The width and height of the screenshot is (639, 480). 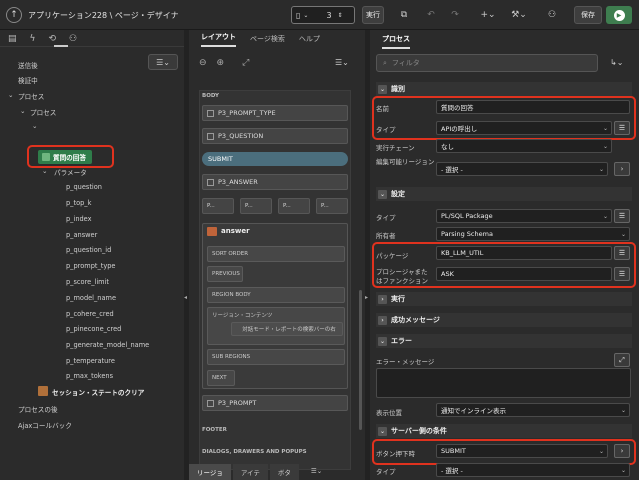 What do you see at coordinates (504, 341) in the screenshot?
I see `section-error: ⌄ エラー` at bounding box center [504, 341].